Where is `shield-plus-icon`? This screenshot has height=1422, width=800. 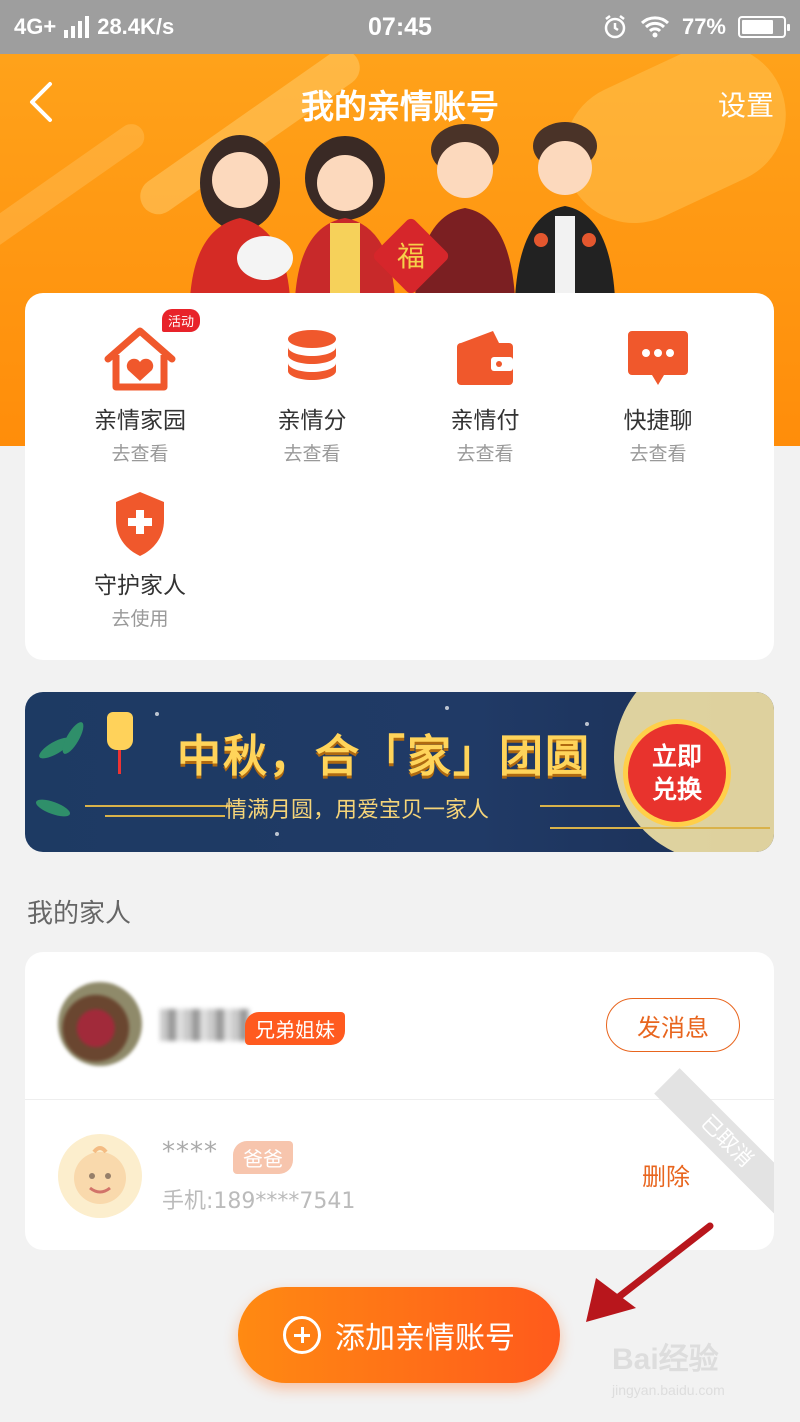 shield-plus-icon is located at coordinates (140, 524).